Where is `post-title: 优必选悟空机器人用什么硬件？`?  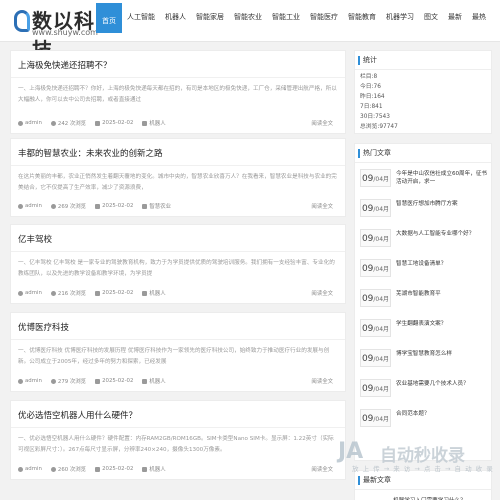 post-title: 优必选悟空机器人用什么硬件？ is located at coordinates (77, 415).